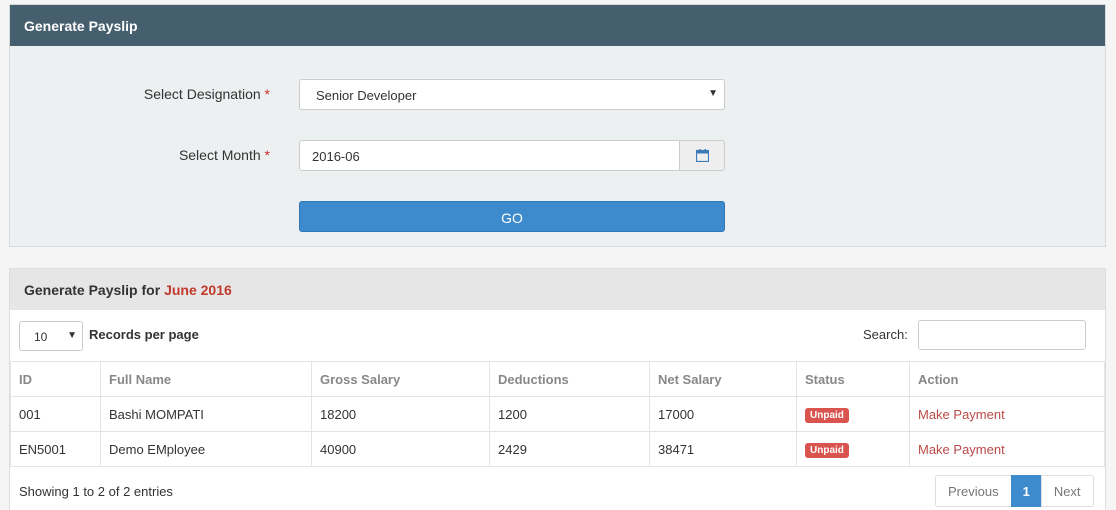 This screenshot has height=510, width=1116. Describe the element at coordinates (55, 449) in the screenshot. I see `cell-id: EN5001` at that location.